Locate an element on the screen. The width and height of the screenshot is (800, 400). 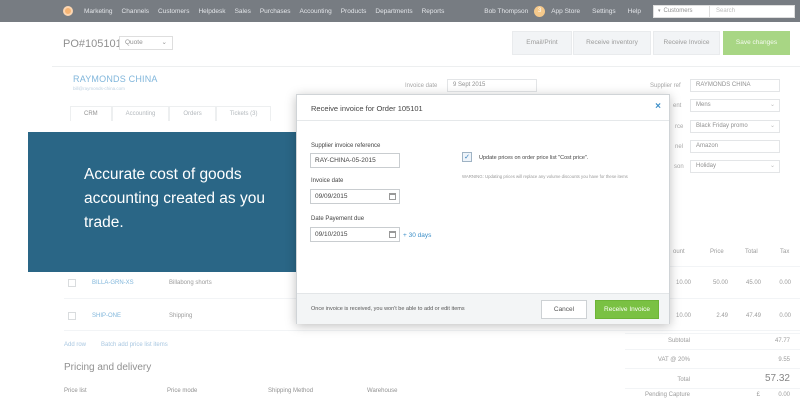
invoice-date-label: Invoice date is located at coordinates (327, 181).